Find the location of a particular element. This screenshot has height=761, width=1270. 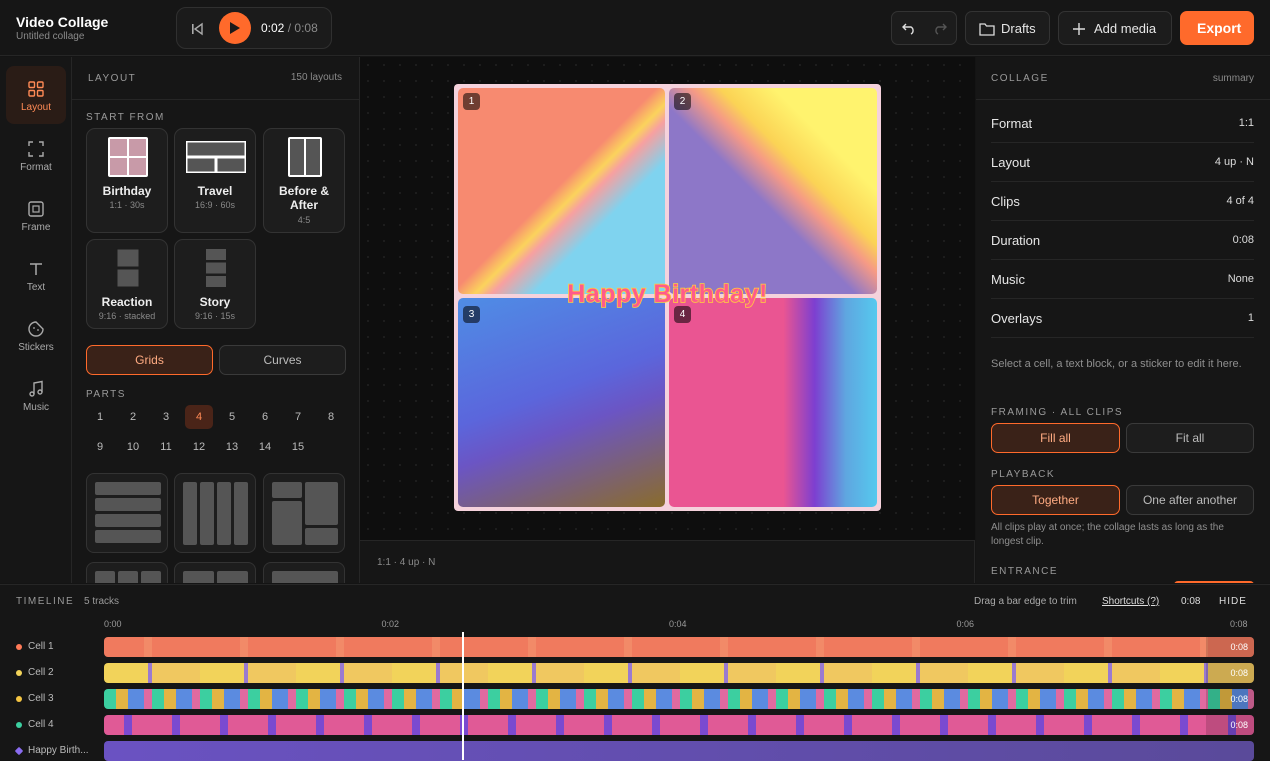

part-option-8: 8 is located at coordinates (331, 417).